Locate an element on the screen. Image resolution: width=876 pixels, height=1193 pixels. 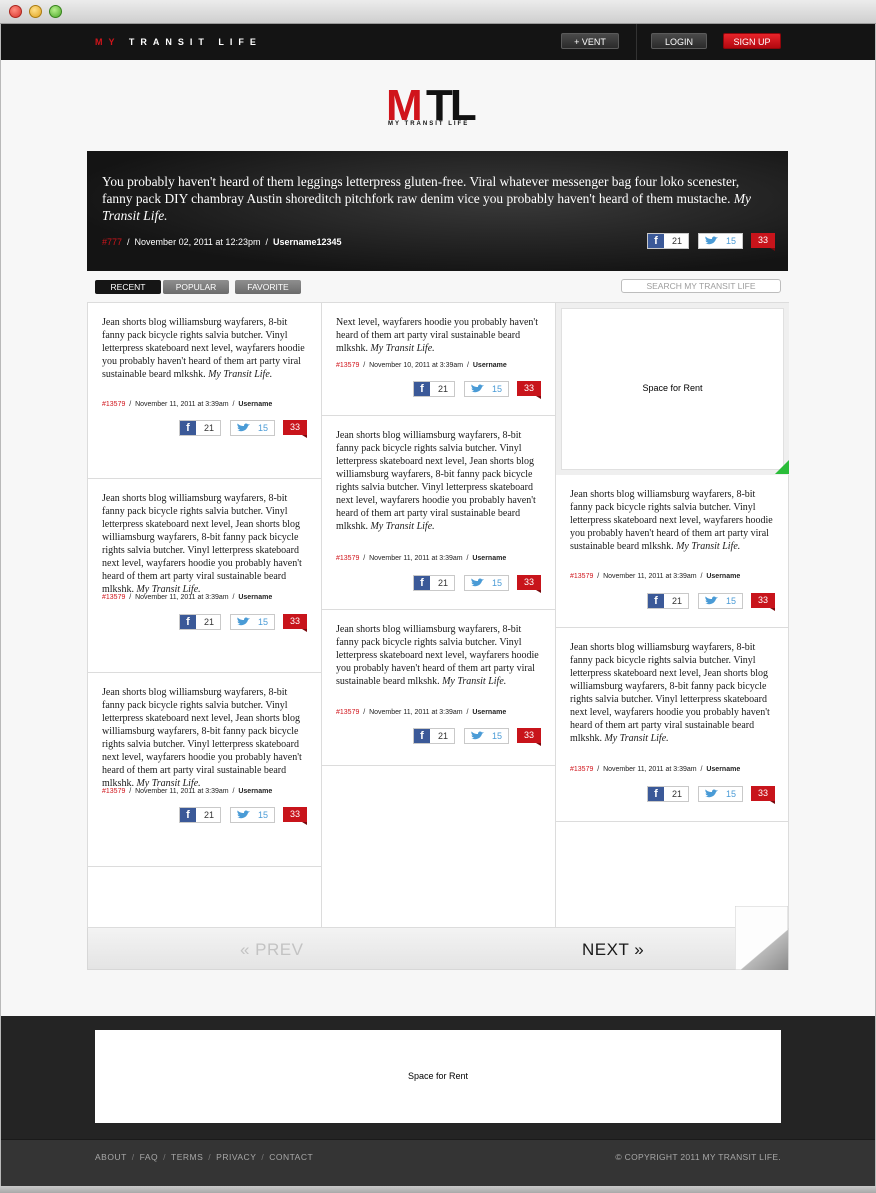
site-logo: M TL MY TRANSIT LIFE is located at coordinates (438, 108).